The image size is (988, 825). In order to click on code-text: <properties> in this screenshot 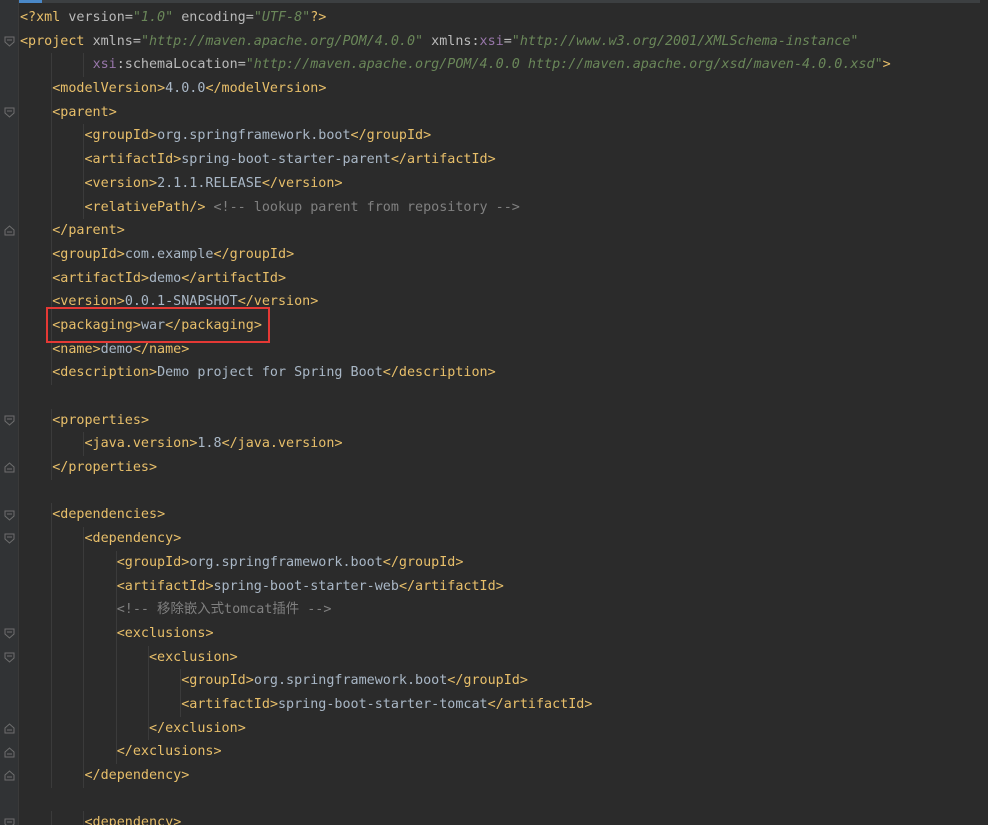, I will do `click(100, 420)`.